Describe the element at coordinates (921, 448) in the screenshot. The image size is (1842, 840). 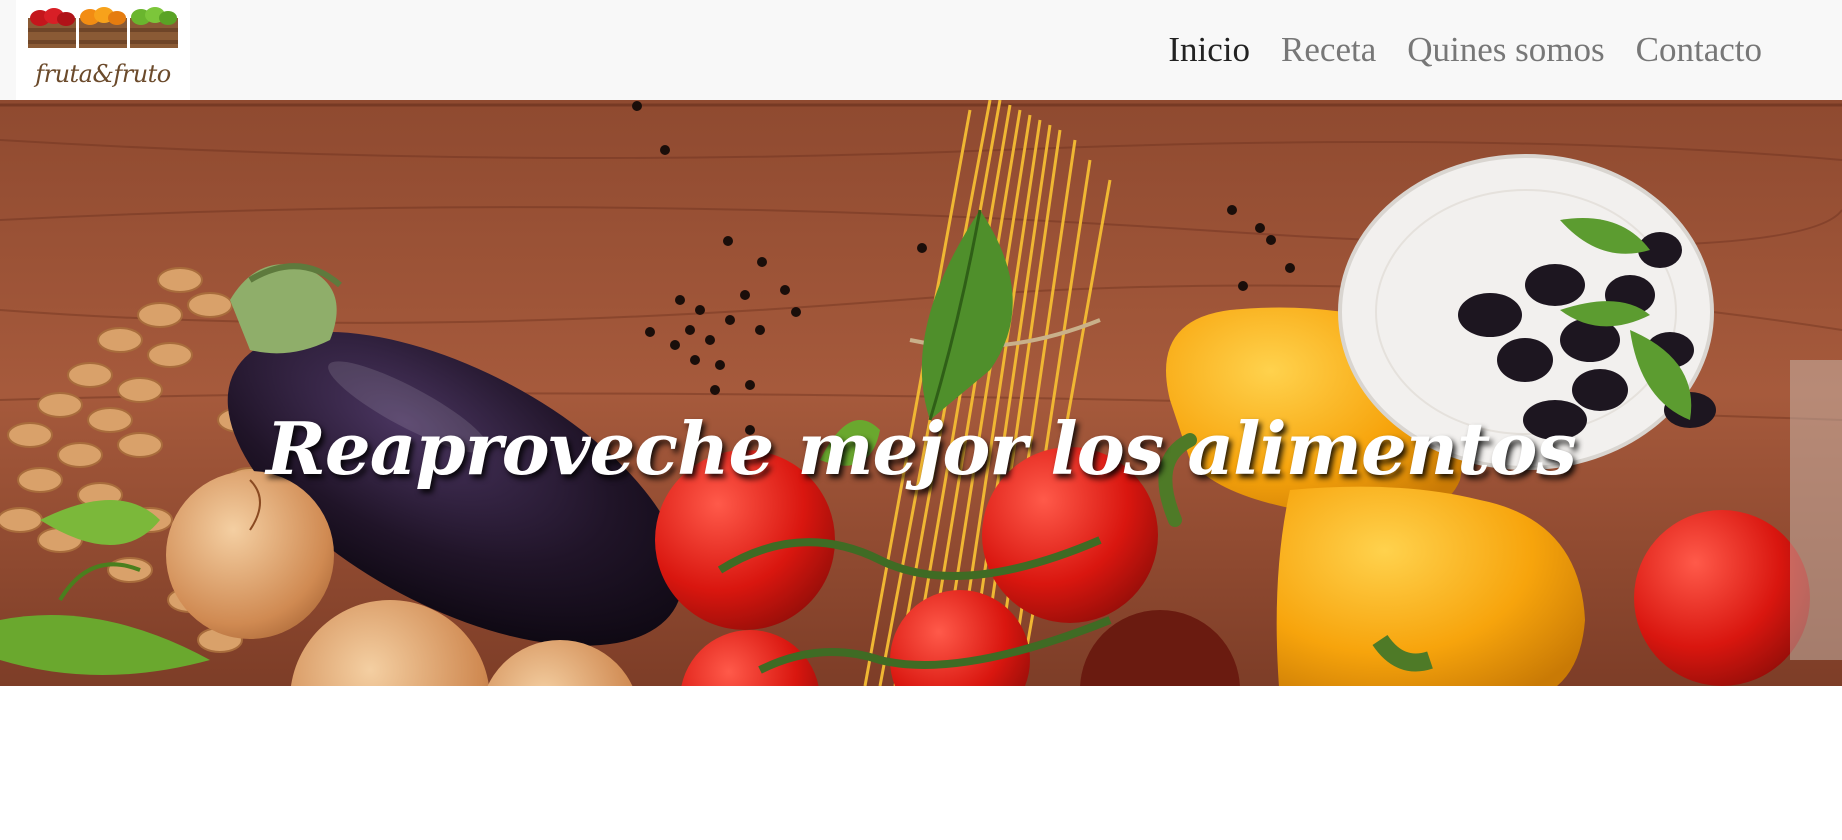
I see `hero-title: Reaproveche mejor los alimentos` at that location.